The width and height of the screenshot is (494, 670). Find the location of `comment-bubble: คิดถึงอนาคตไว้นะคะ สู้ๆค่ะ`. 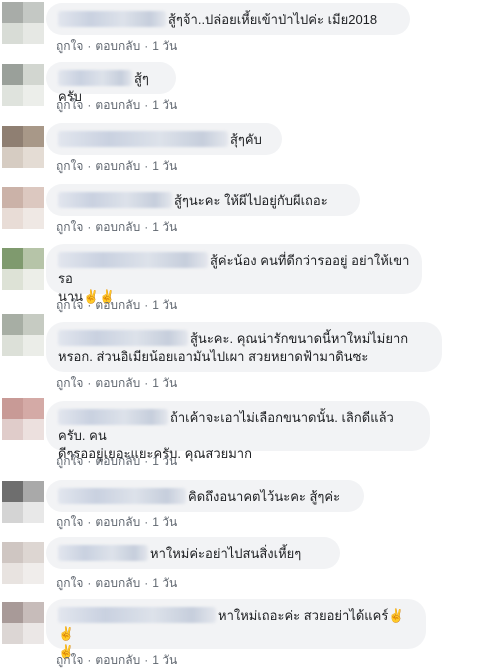

comment-bubble: คิดถึงอนาคตไว้นะคะ สู้ๆค่ะ is located at coordinates (205, 496).